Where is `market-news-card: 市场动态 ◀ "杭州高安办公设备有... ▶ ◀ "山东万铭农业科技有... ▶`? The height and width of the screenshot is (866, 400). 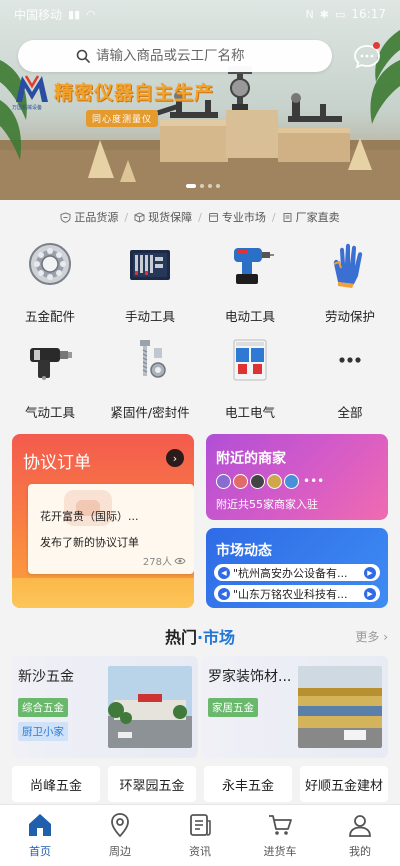
market-news-card: 市场动态 ◀ "杭州高安办公设备有... ▶ ◀ "山东万铭农业科技有... ▶ is located at coordinates (297, 568).